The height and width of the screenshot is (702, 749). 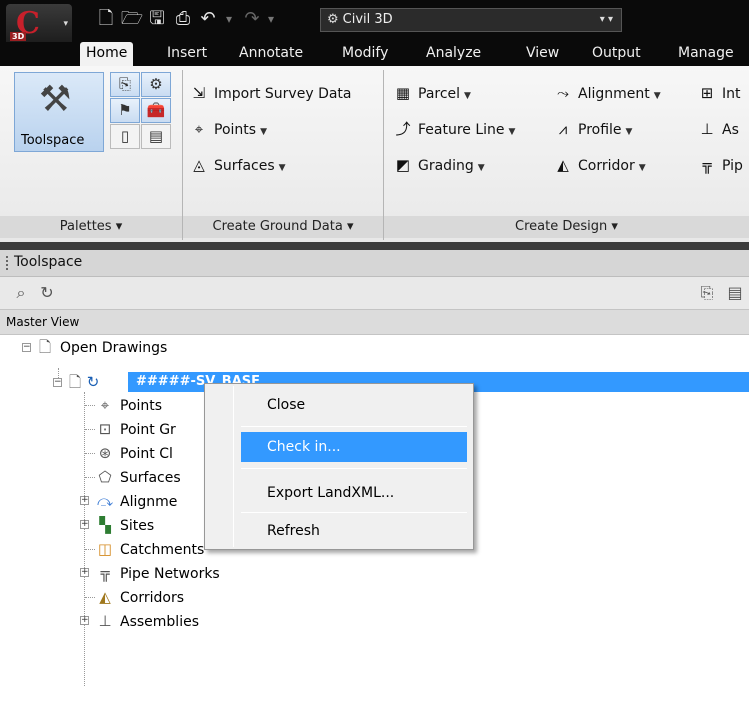 What do you see at coordinates (707, 129) in the screenshot?
I see `assembly-icon: ⊥` at bounding box center [707, 129].